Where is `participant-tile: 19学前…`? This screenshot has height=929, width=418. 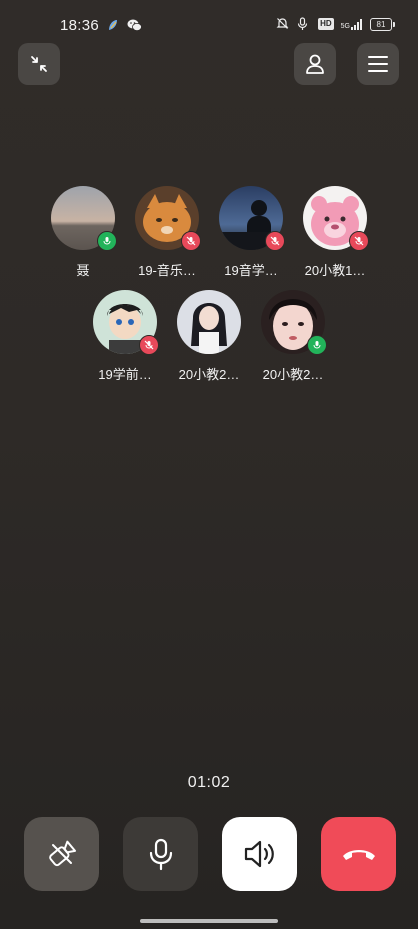
participant-tile: 19学前… is located at coordinates (125, 336).